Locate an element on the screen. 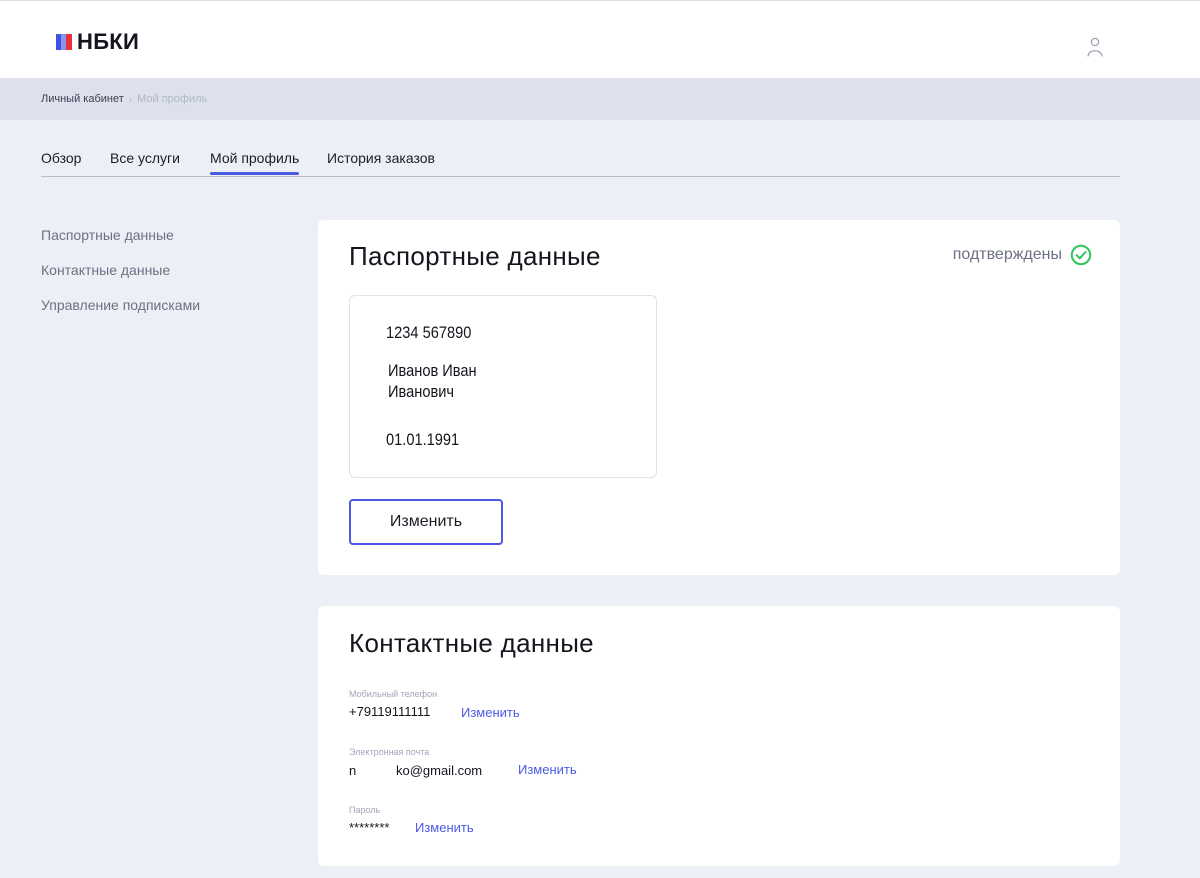  email-value: n ko@gmail.com is located at coordinates (416, 770).